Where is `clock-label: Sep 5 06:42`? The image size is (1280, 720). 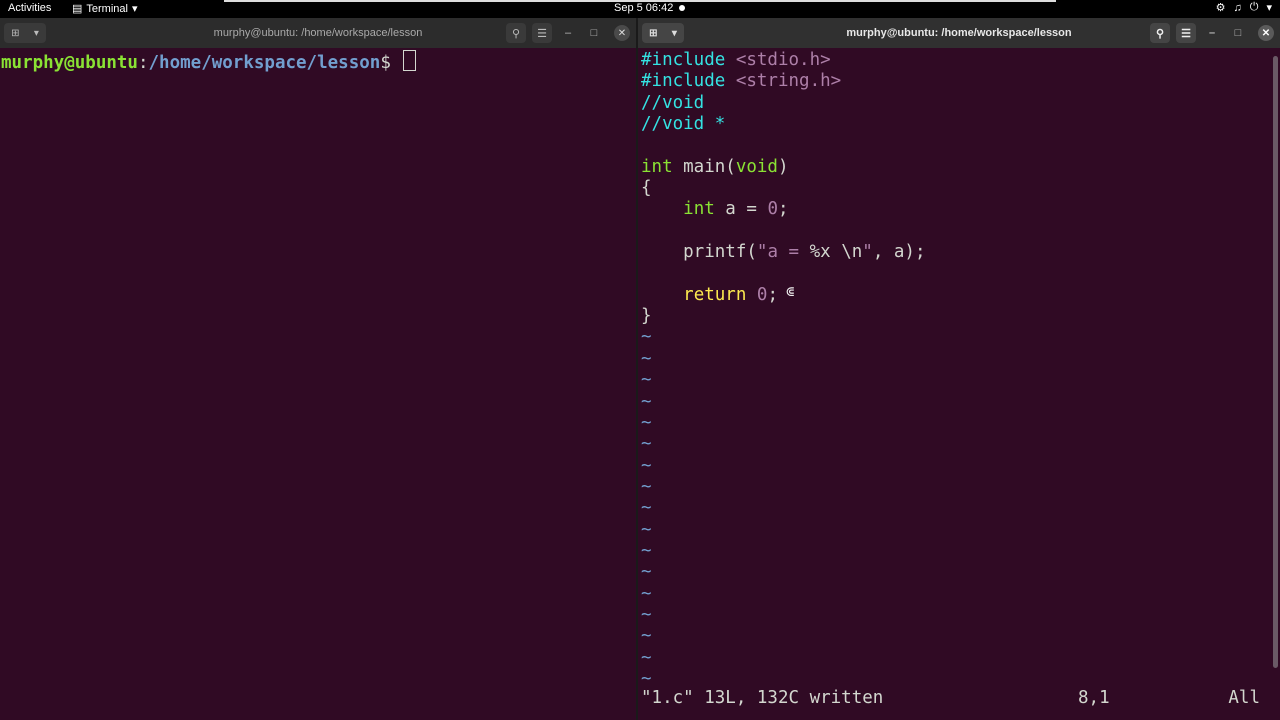 clock-label: Sep 5 06:42 is located at coordinates (644, 8).